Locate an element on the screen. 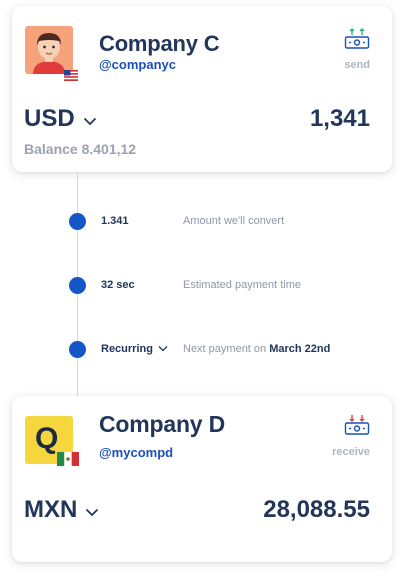  receiver-handle: @mycompd is located at coordinates (136, 452).